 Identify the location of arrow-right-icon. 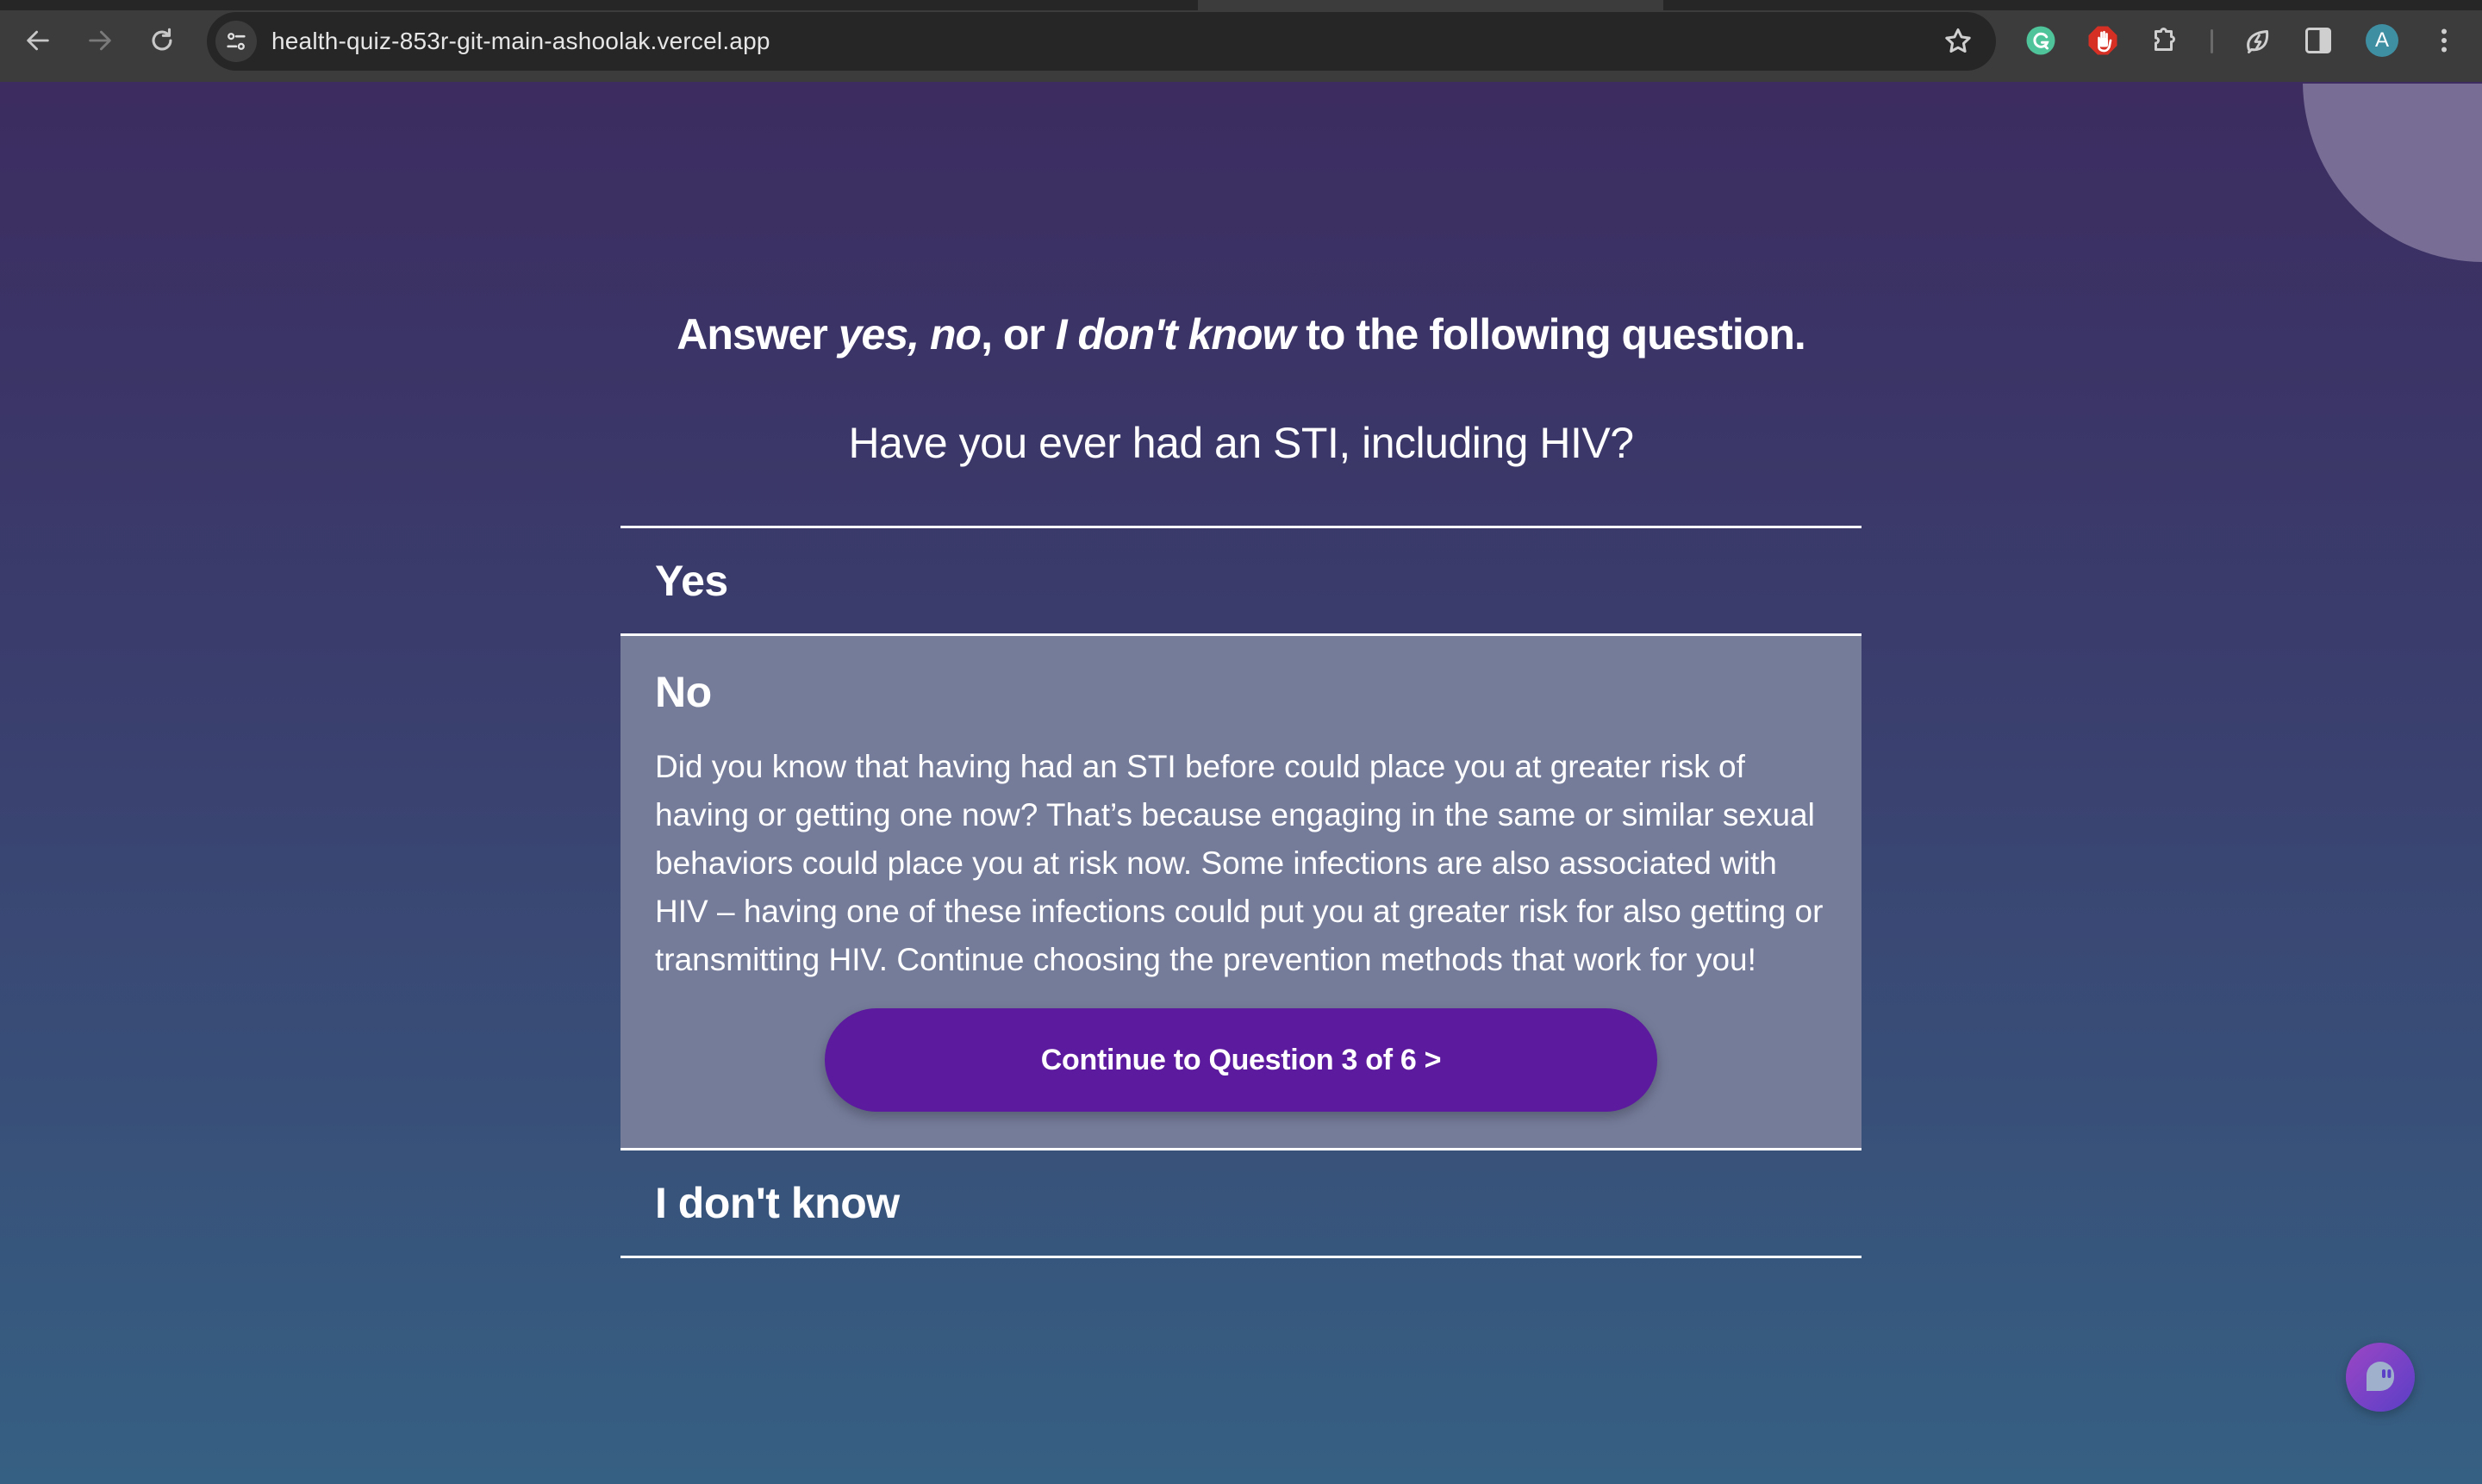
(100, 41).